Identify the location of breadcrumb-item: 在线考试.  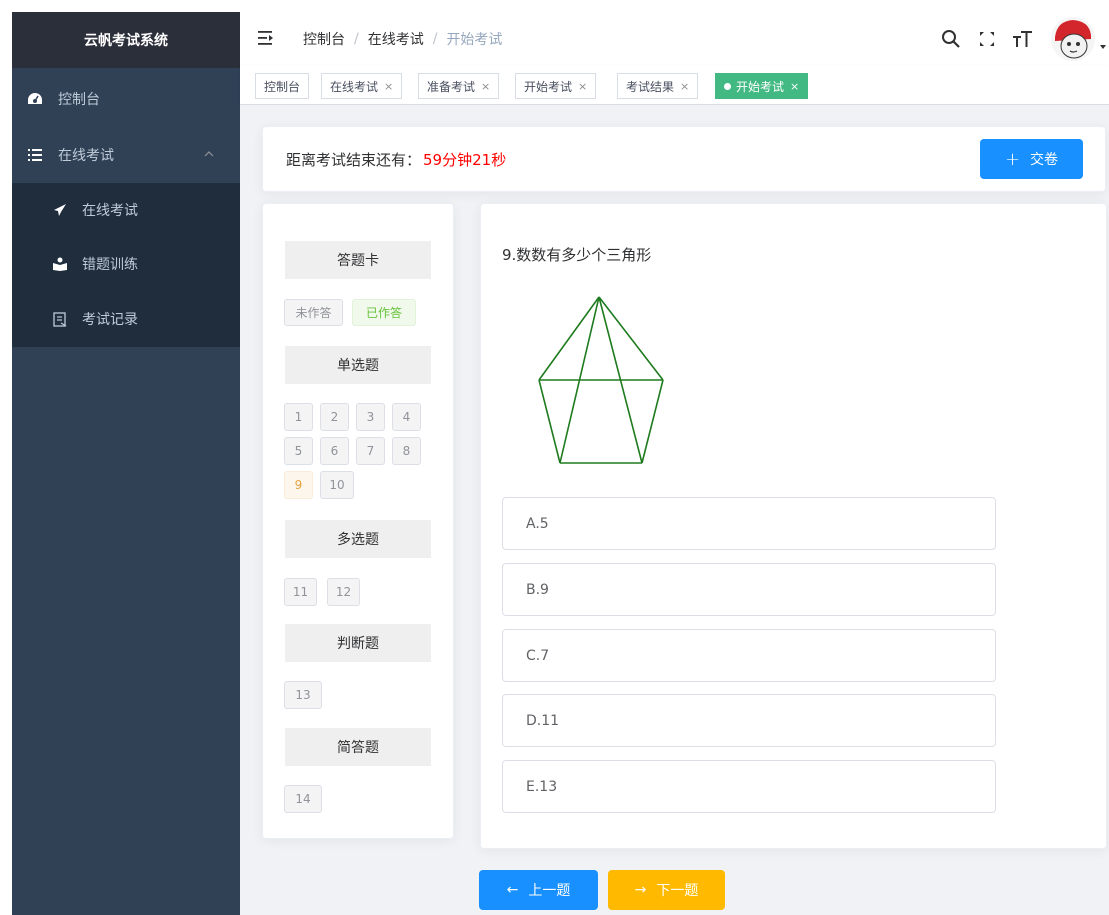
(396, 39).